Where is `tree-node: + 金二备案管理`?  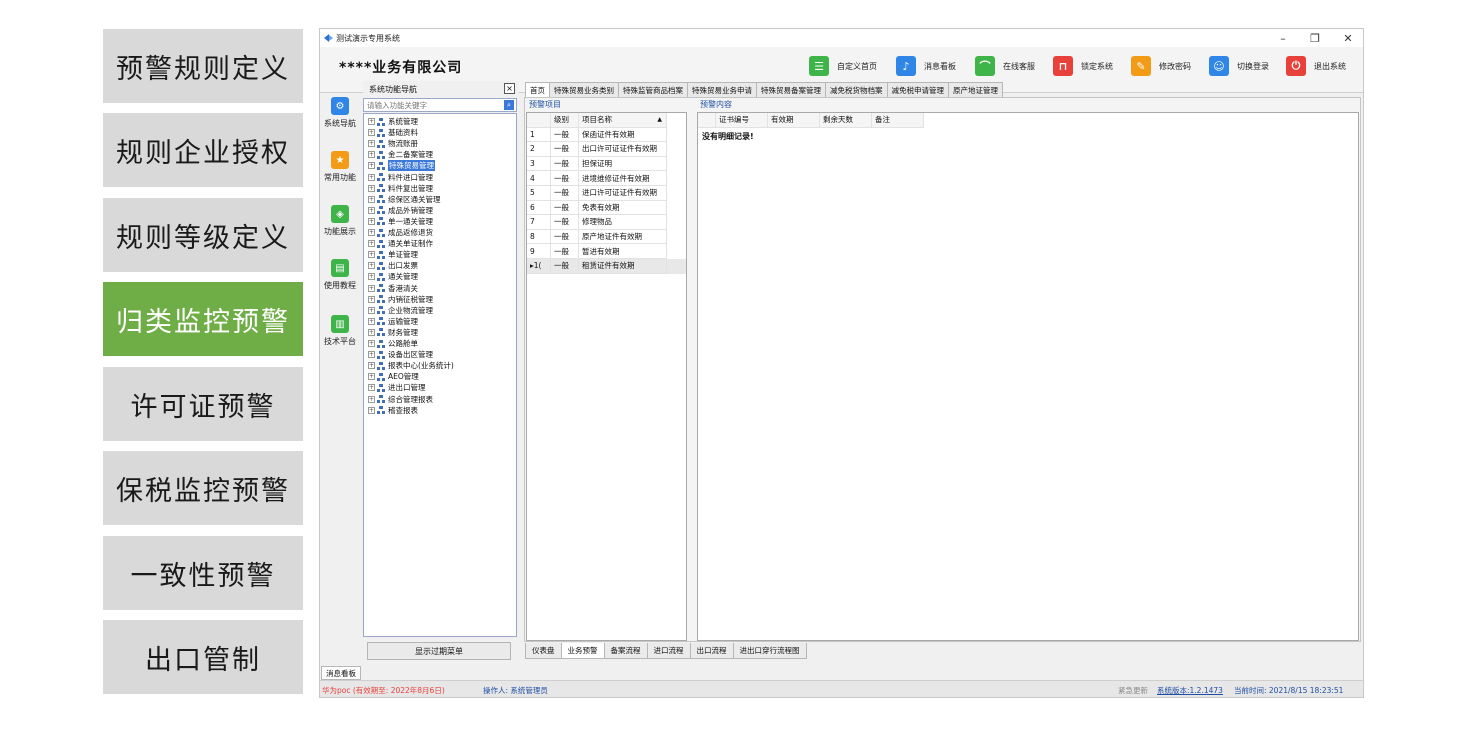
tree-node: + 金二备案管理 is located at coordinates (400, 154).